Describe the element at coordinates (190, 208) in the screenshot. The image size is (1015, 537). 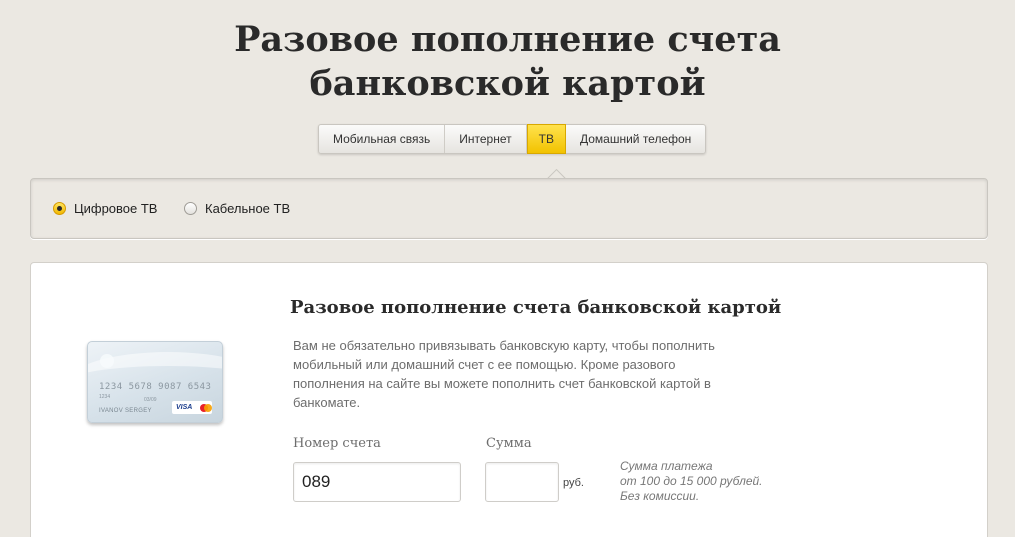
I see `radio-unchecked-icon` at that location.